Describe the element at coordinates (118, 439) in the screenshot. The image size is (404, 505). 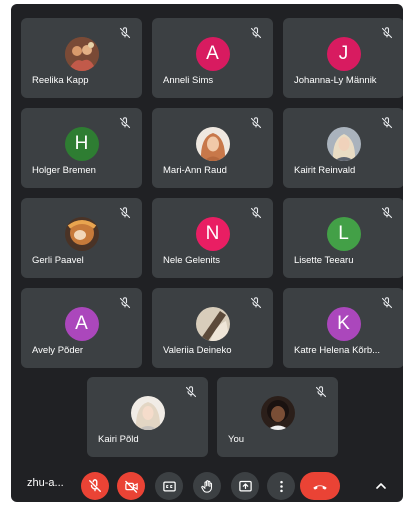
I see `participant-name: Kairi Põld` at that location.